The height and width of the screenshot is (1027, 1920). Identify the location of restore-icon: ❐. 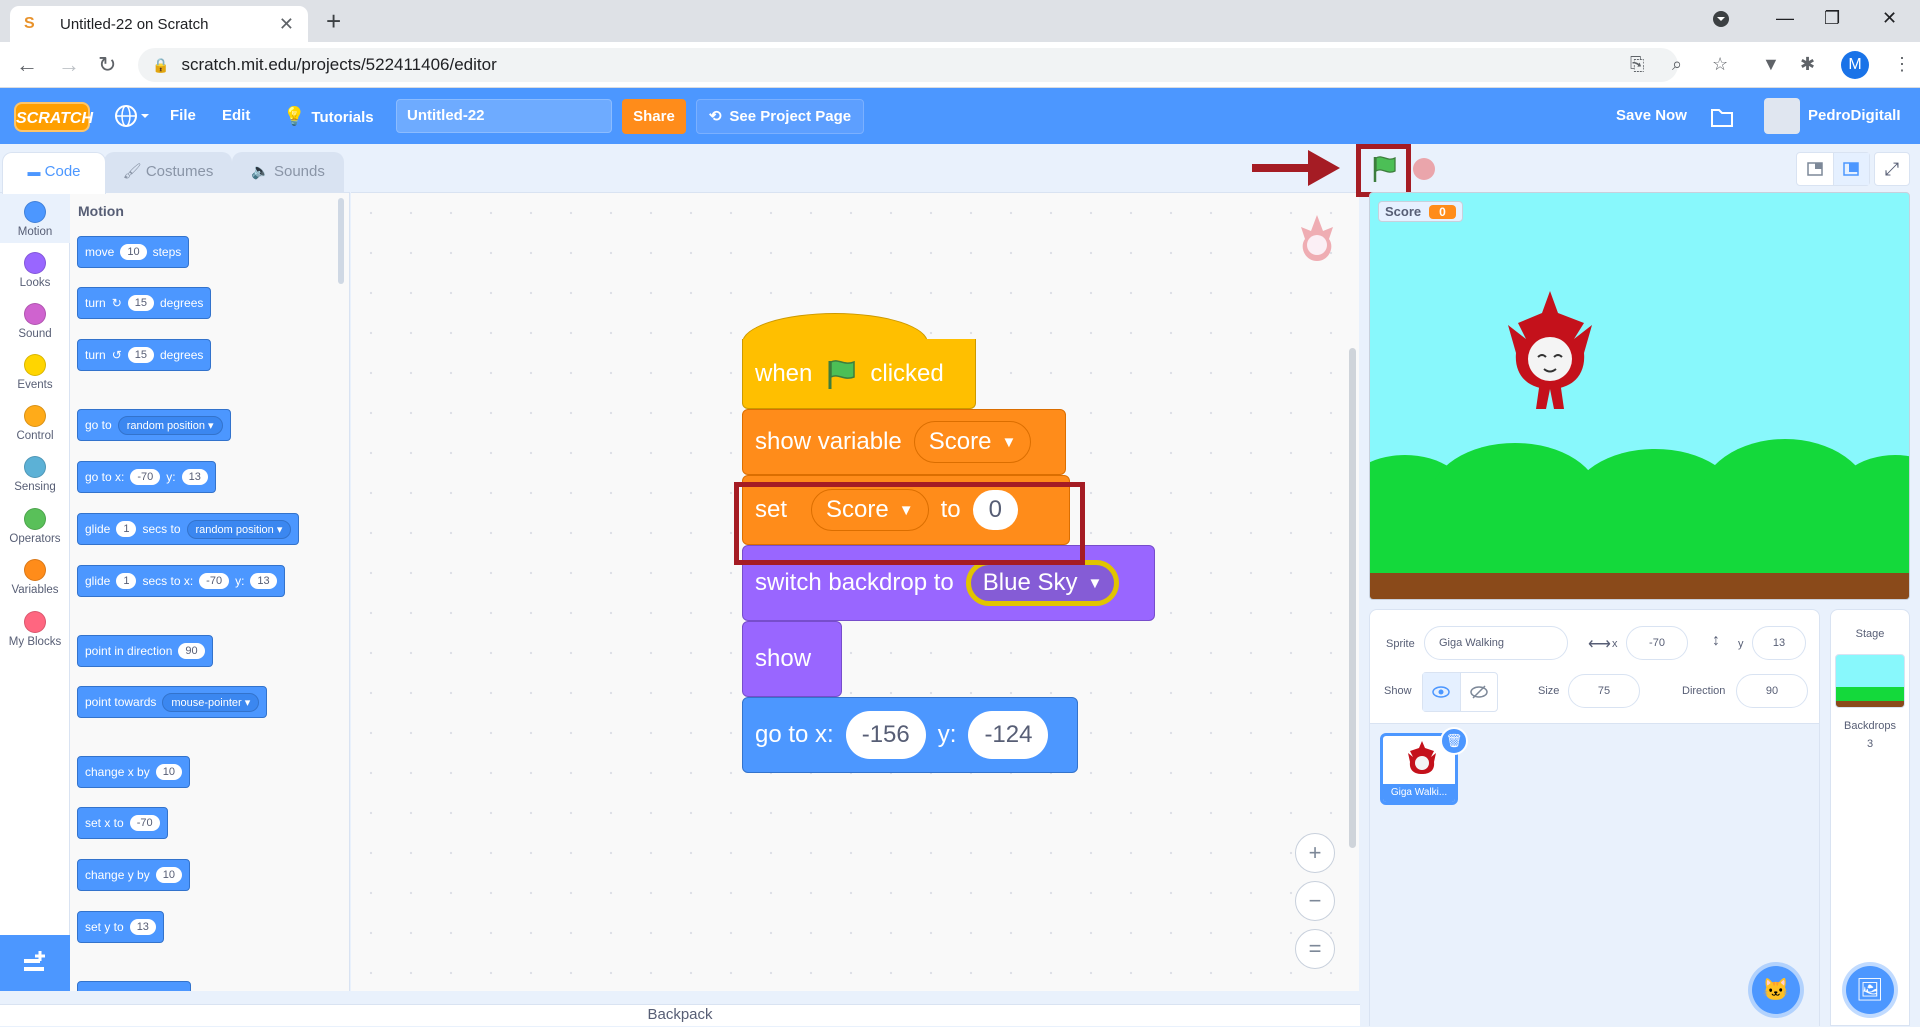
(1832, 18).